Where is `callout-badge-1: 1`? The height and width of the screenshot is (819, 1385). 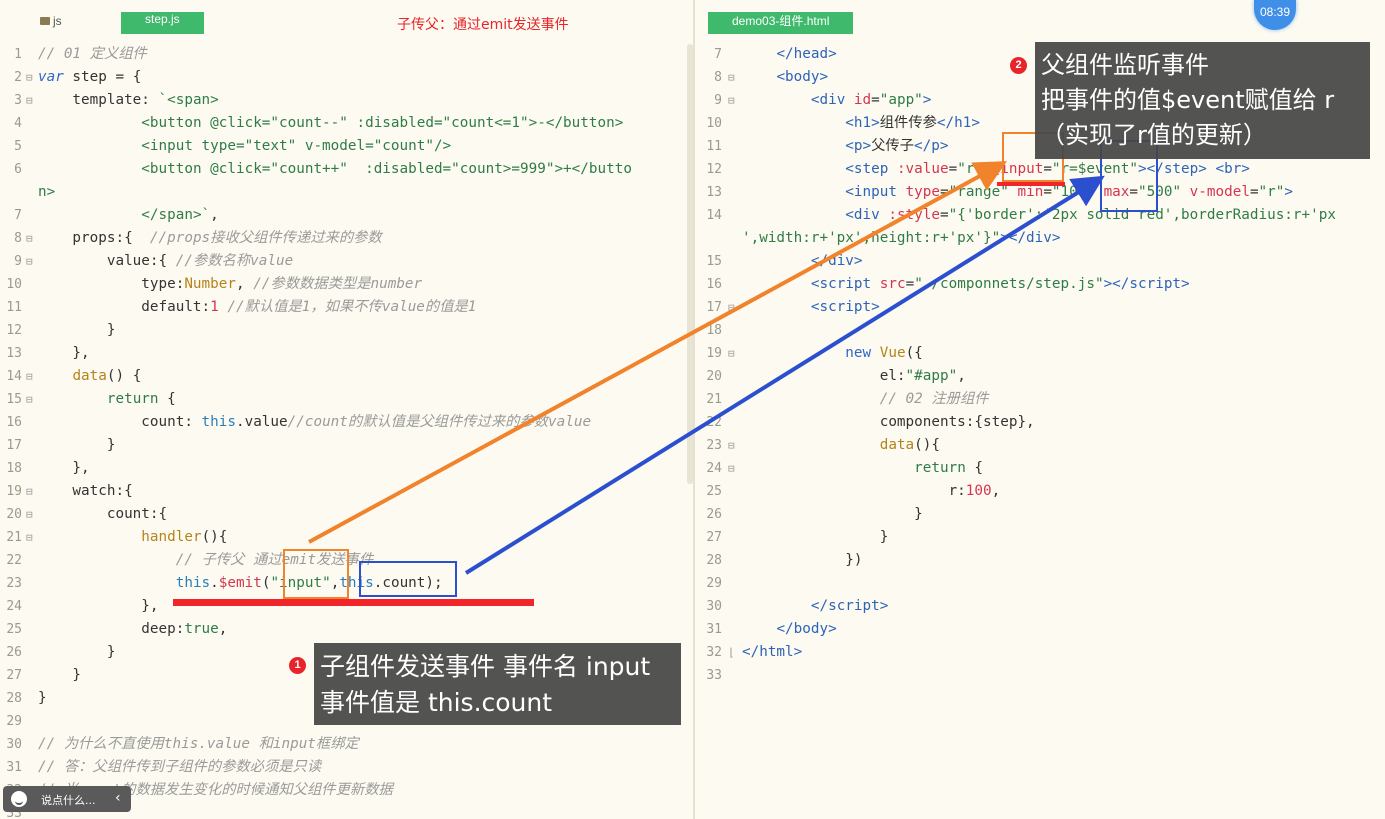 callout-badge-1: 1 is located at coordinates (297, 665).